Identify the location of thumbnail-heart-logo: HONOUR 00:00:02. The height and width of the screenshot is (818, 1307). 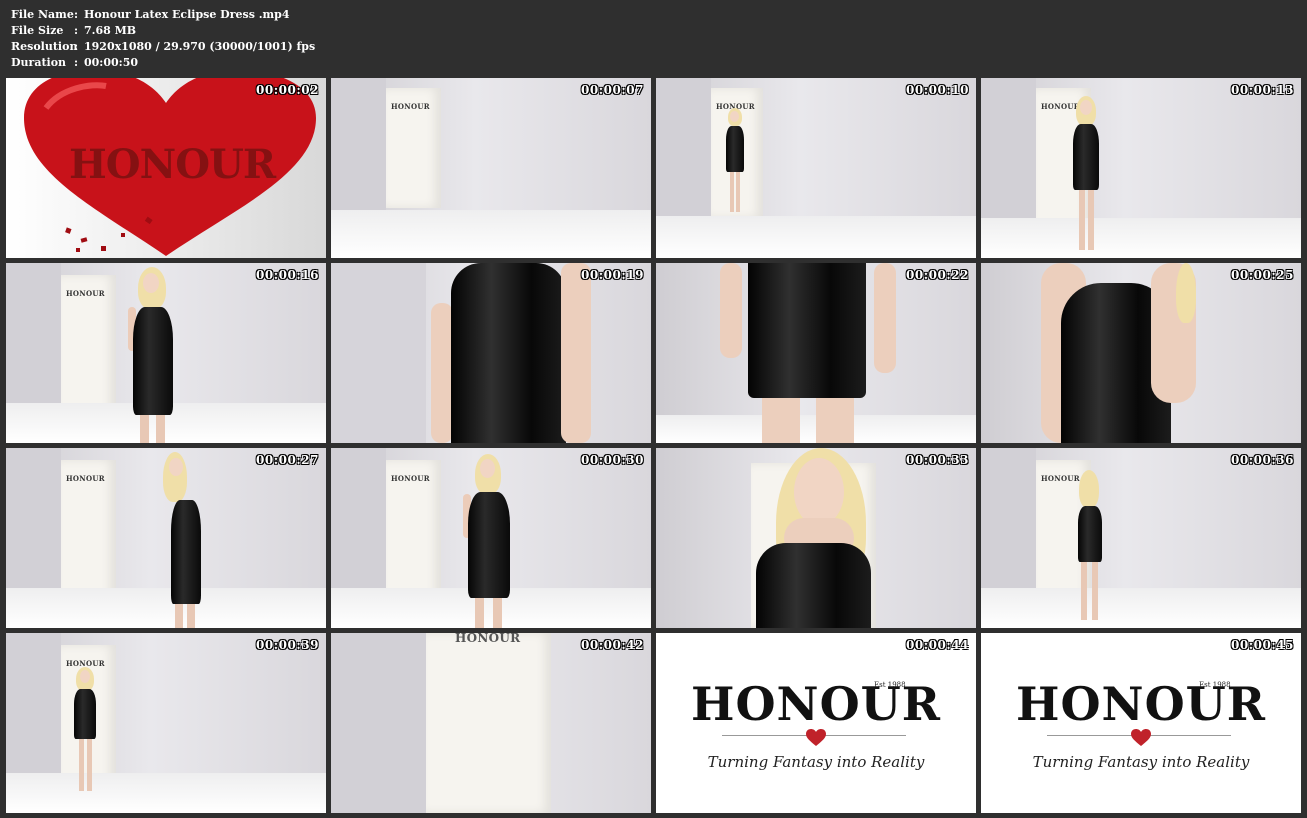
(166, 168).